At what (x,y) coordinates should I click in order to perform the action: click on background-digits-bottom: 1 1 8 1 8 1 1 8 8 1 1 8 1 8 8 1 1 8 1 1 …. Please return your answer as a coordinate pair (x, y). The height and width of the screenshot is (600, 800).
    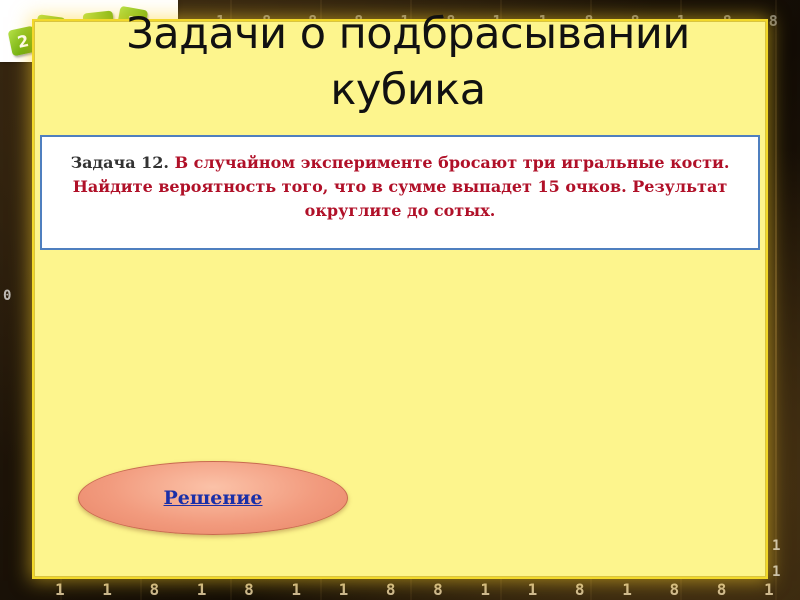
    Looking at the image, I should click on (427, 589).